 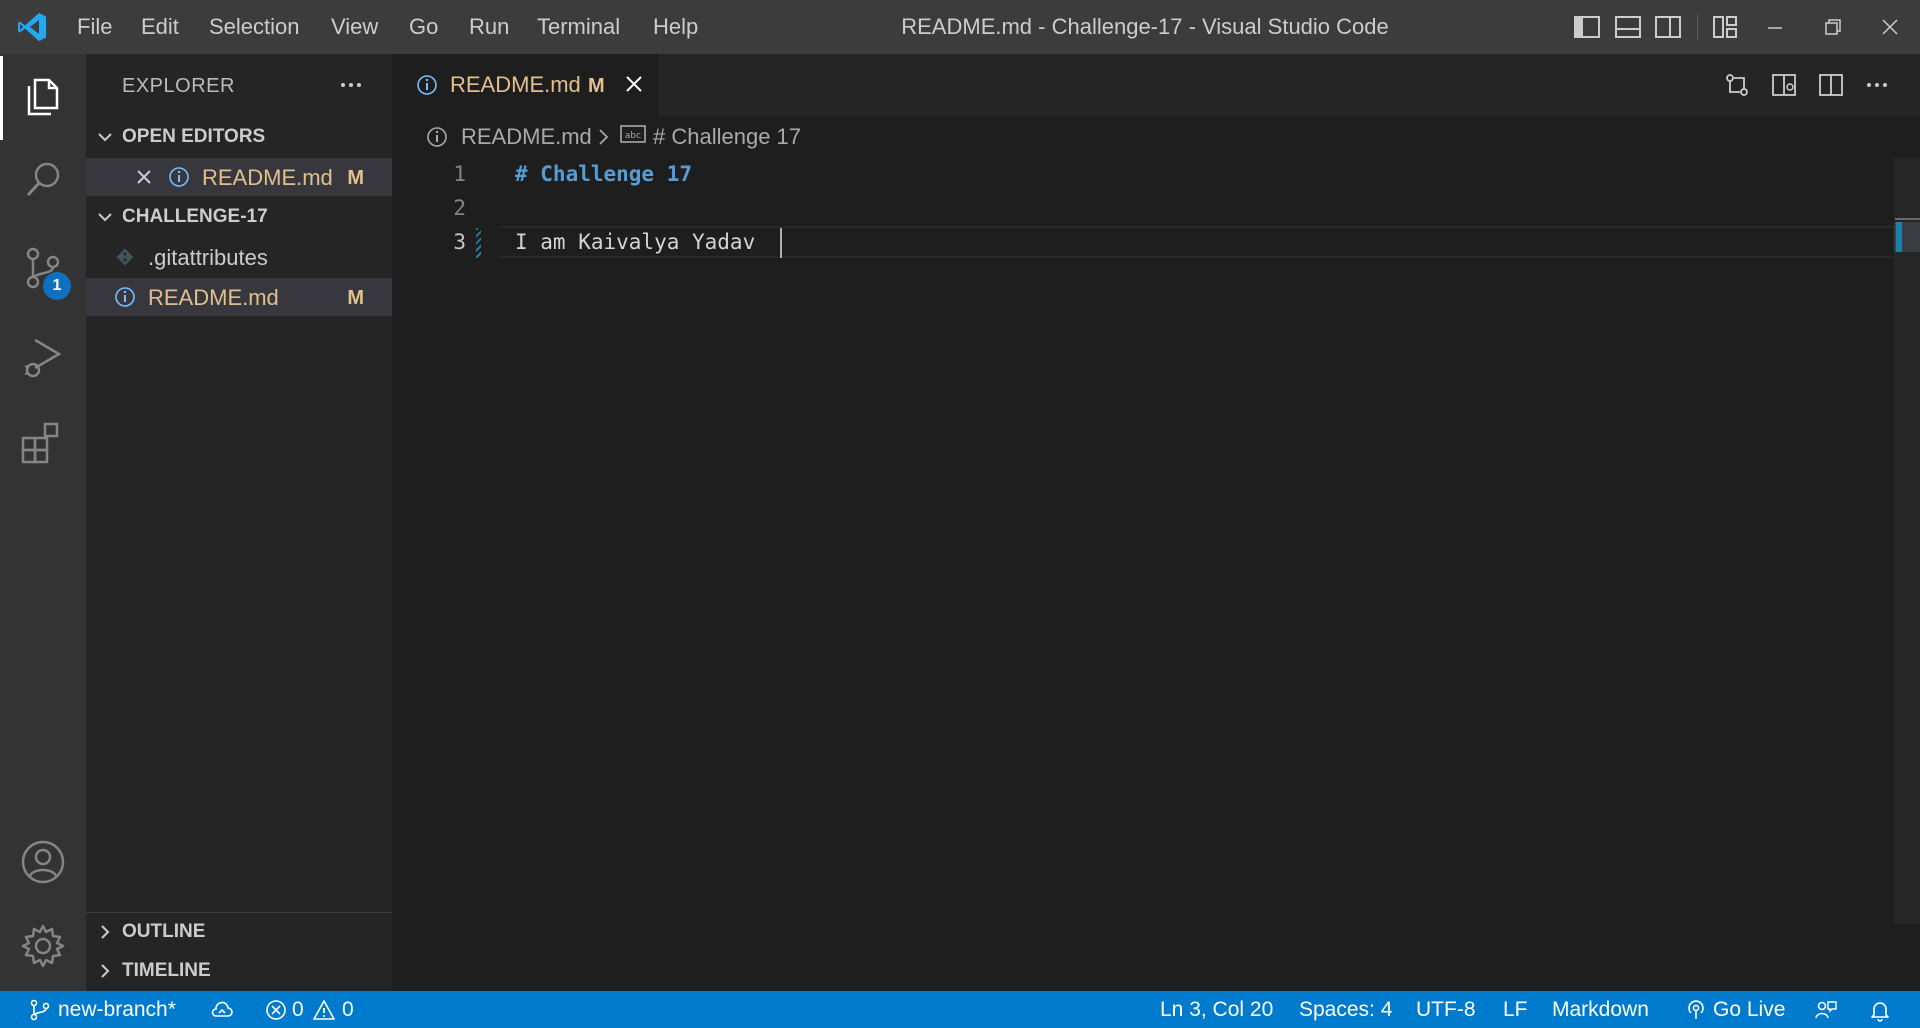 What do you see at coordinates (1697, 27) in the screenshot?
I see `titlebar-divider` at bounding box center [1697, 27].